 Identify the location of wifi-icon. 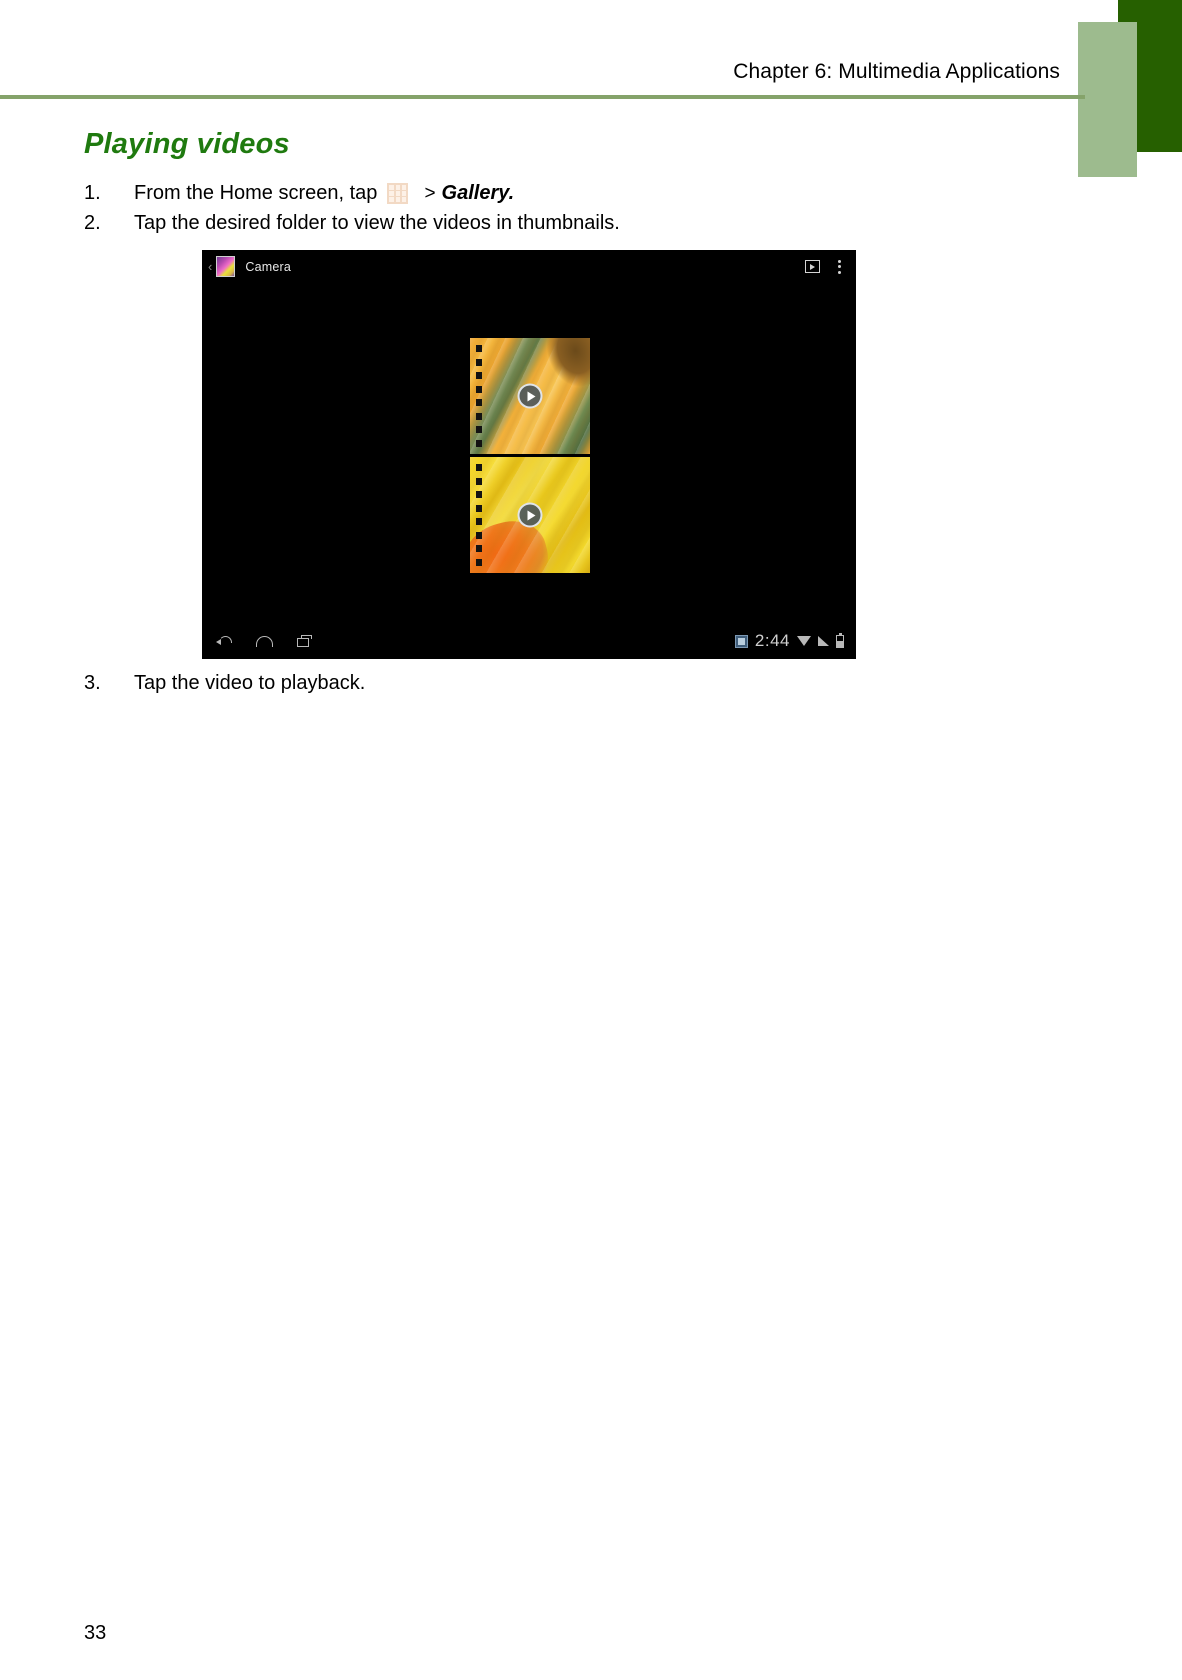
(804, 641).